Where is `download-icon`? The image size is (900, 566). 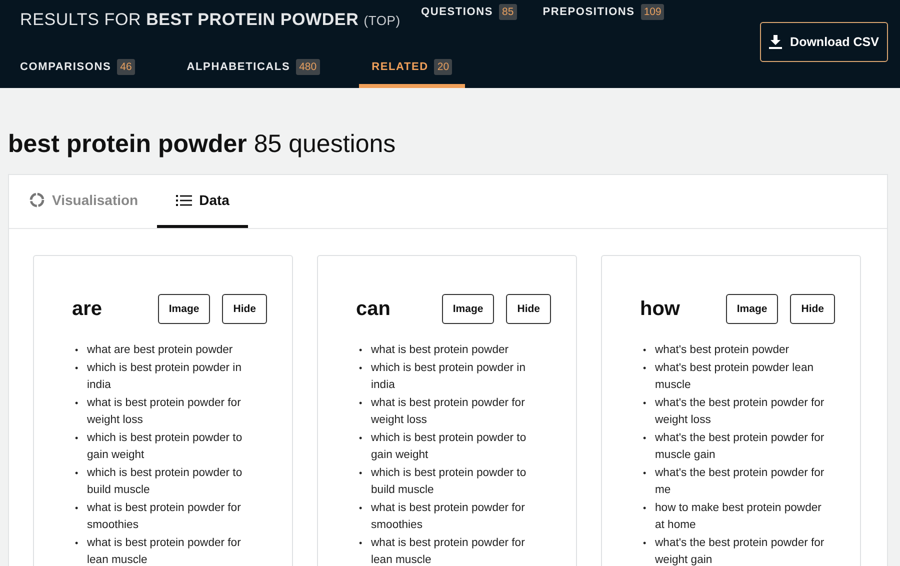 download-icon is located at coordinates (775, 42).